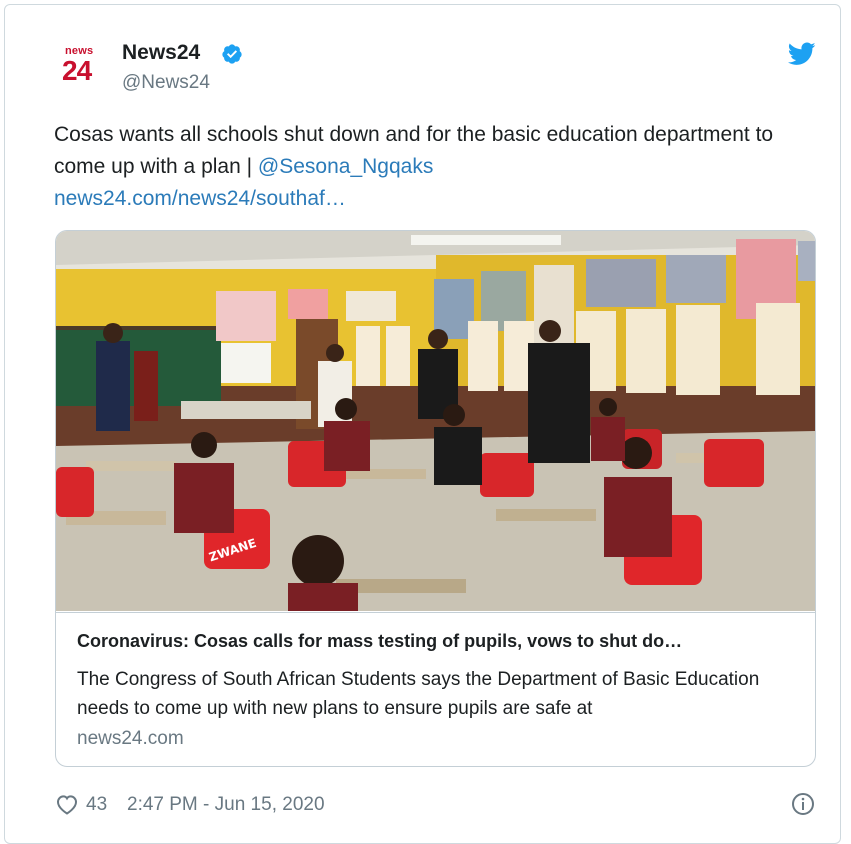 This screenshot has height=844, width=851. What do you see at coordinates (77, 70) in the screenshot?
I see `logo-big-text: 24` at bounding box center [77, 70].